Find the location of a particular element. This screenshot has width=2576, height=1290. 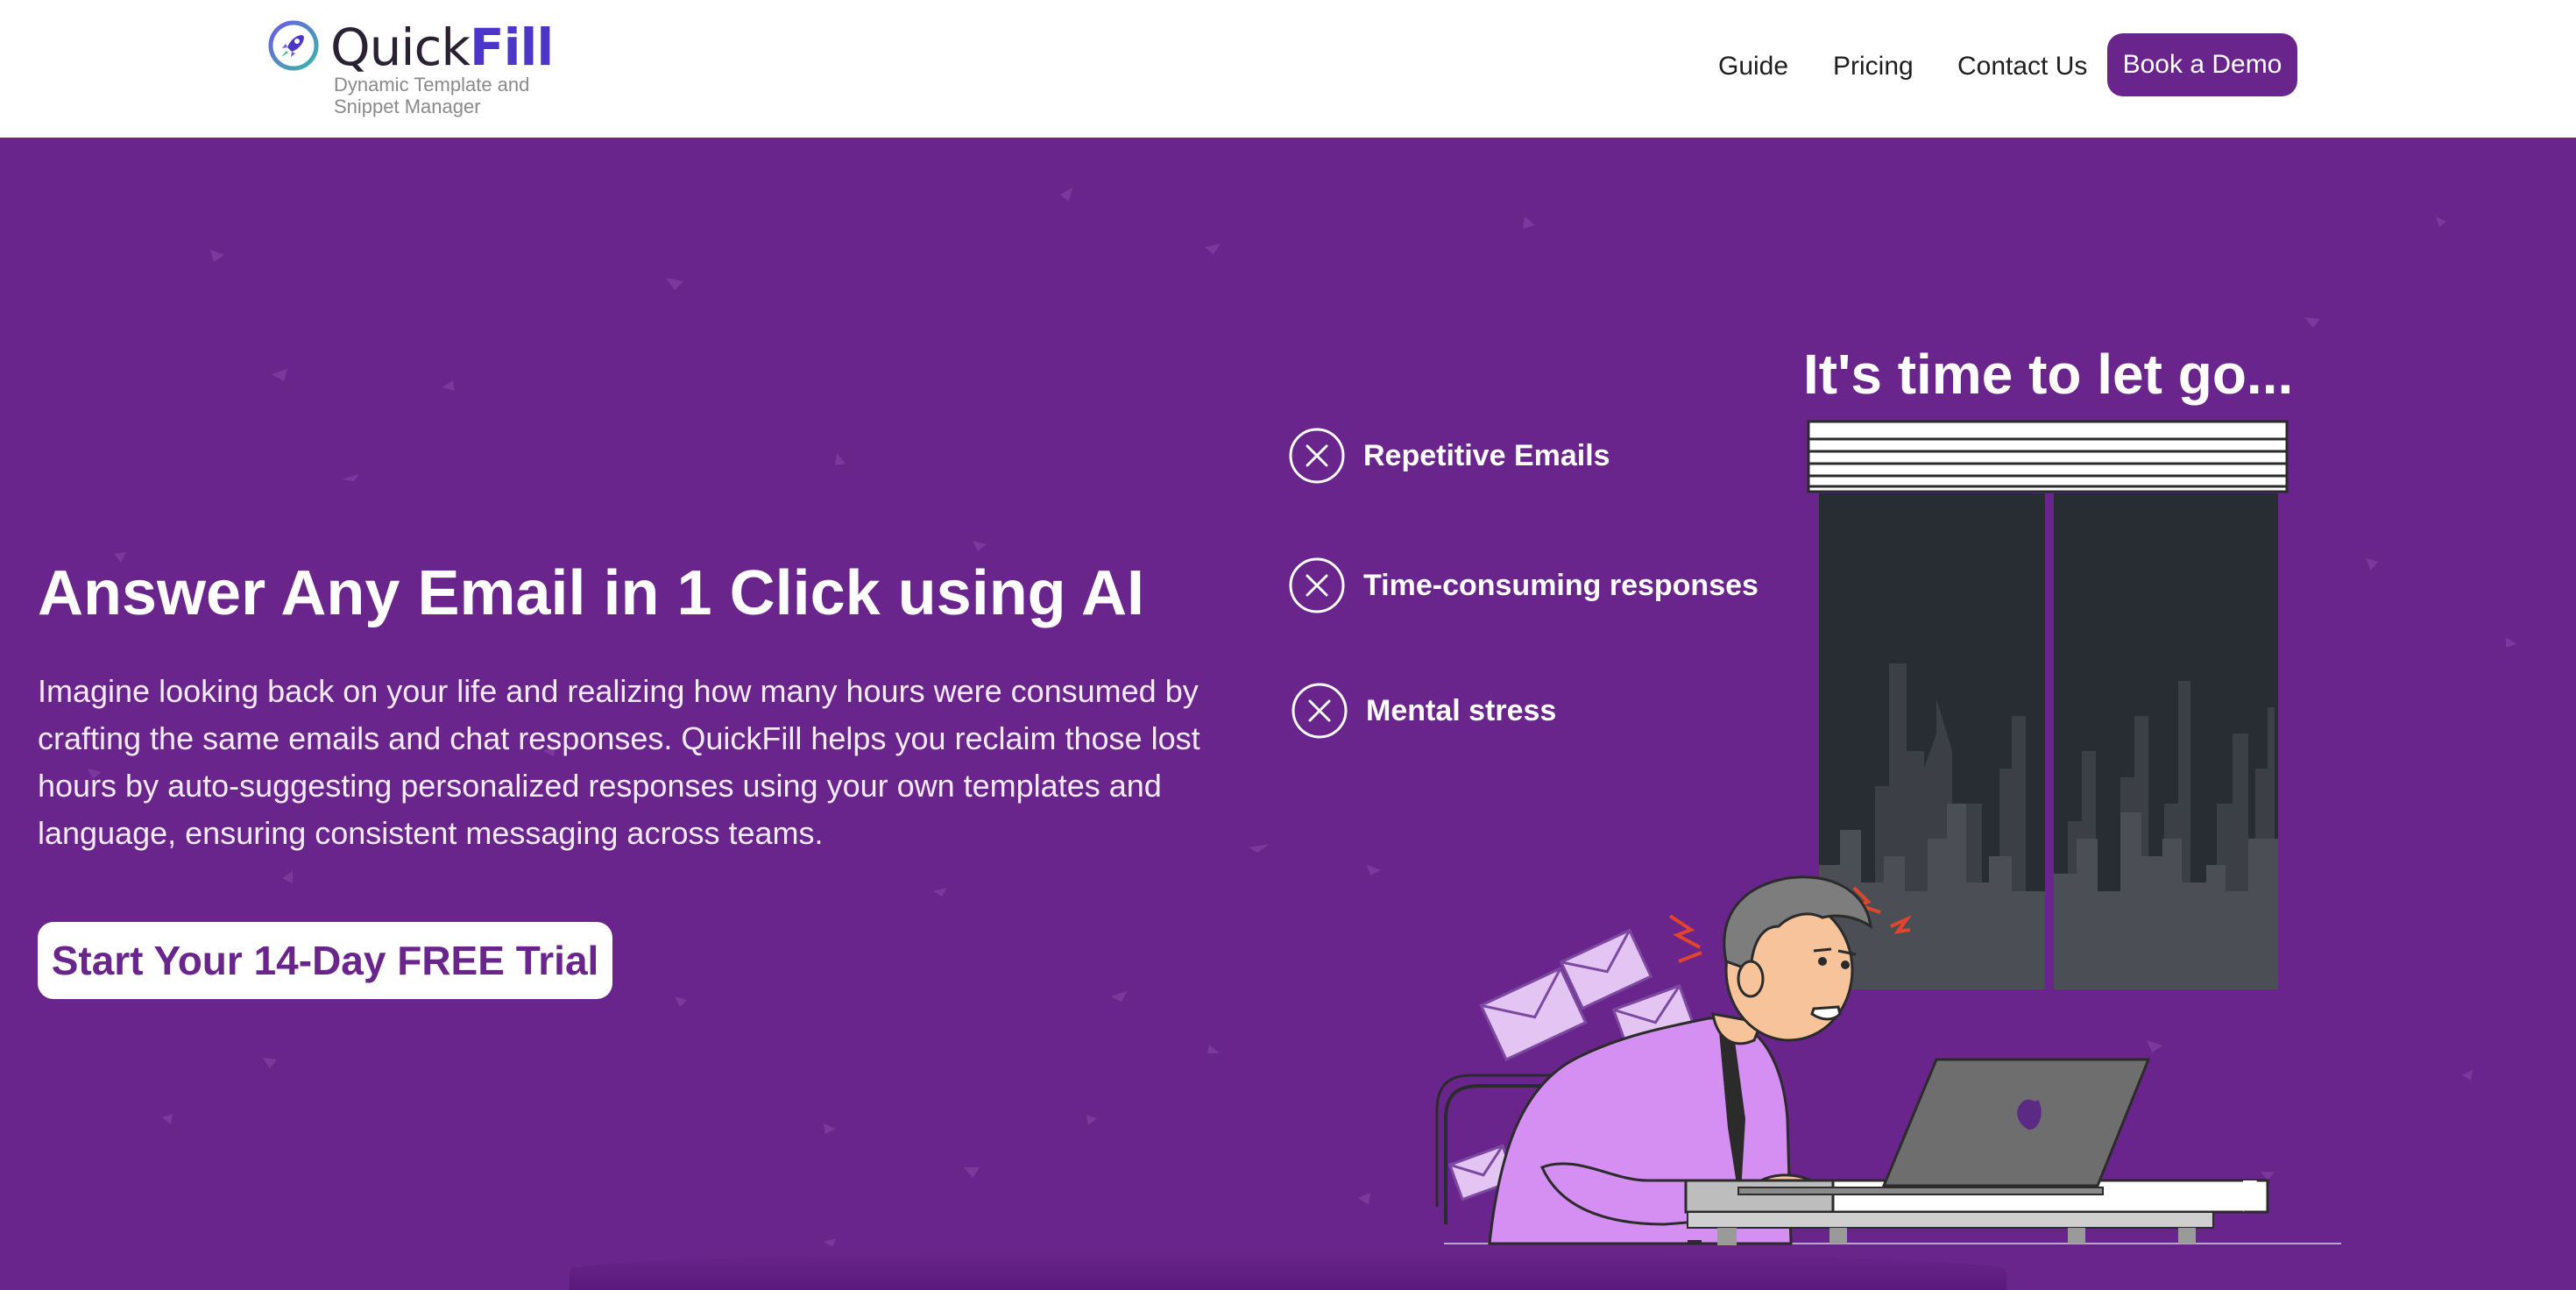

nav-link-pricing: Pricing is located at coordinates (1873, 66).